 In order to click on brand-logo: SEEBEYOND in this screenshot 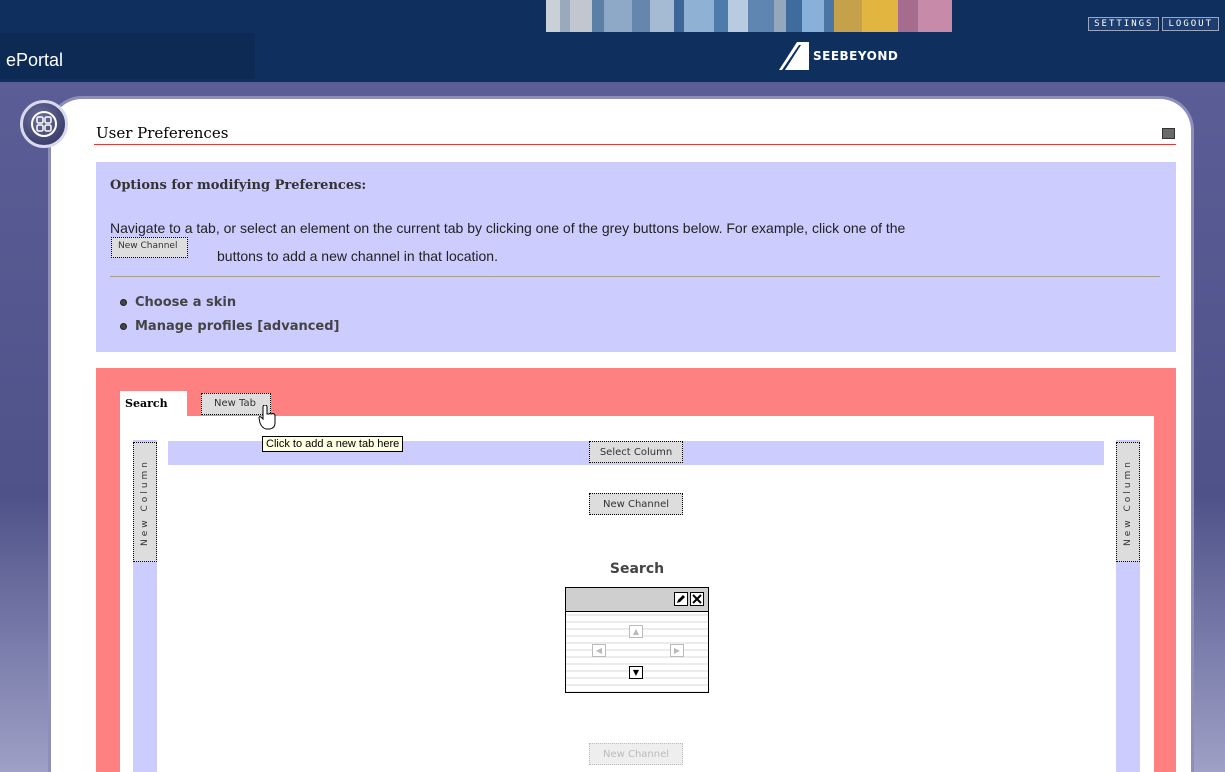, I will do `click(838, 56)`.